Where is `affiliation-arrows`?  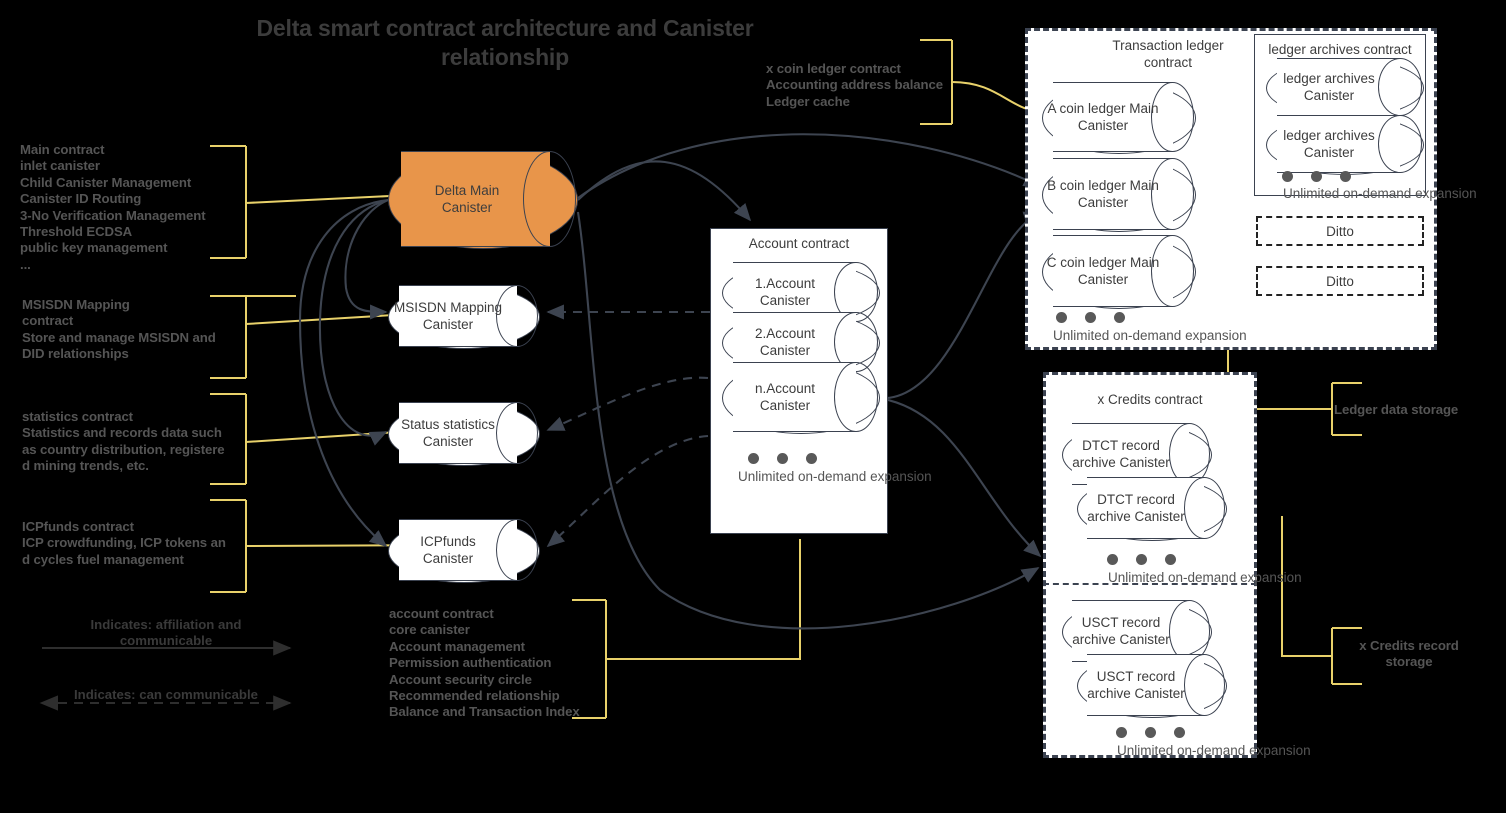 affiliation-arrows is located at coordinates (343, 373).